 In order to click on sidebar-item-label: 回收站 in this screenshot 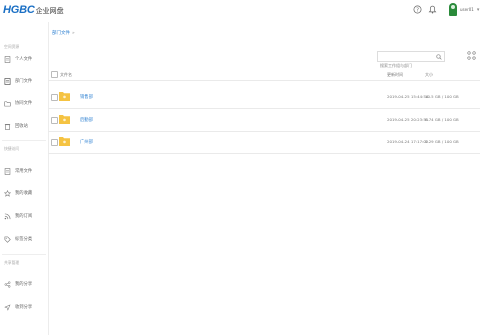, I will do `click(21, 126)`.